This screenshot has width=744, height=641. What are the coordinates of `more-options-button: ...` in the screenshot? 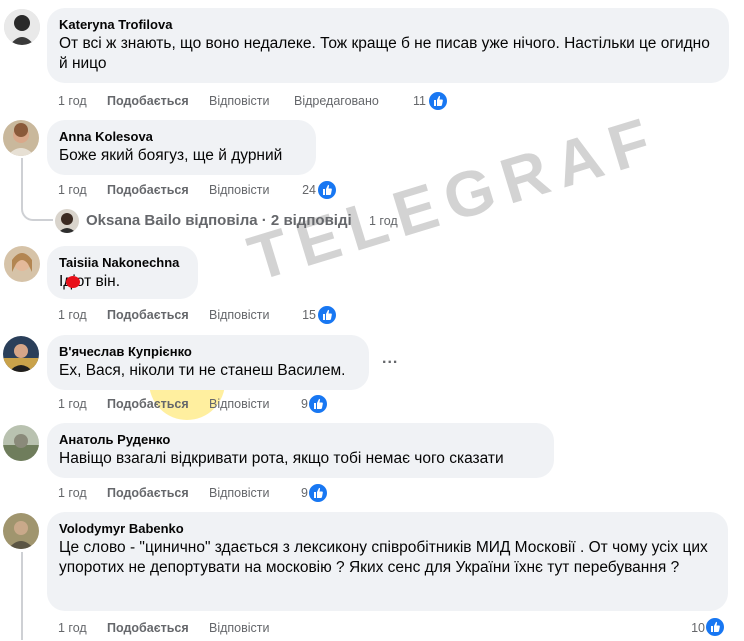 It's located at (390, 359).